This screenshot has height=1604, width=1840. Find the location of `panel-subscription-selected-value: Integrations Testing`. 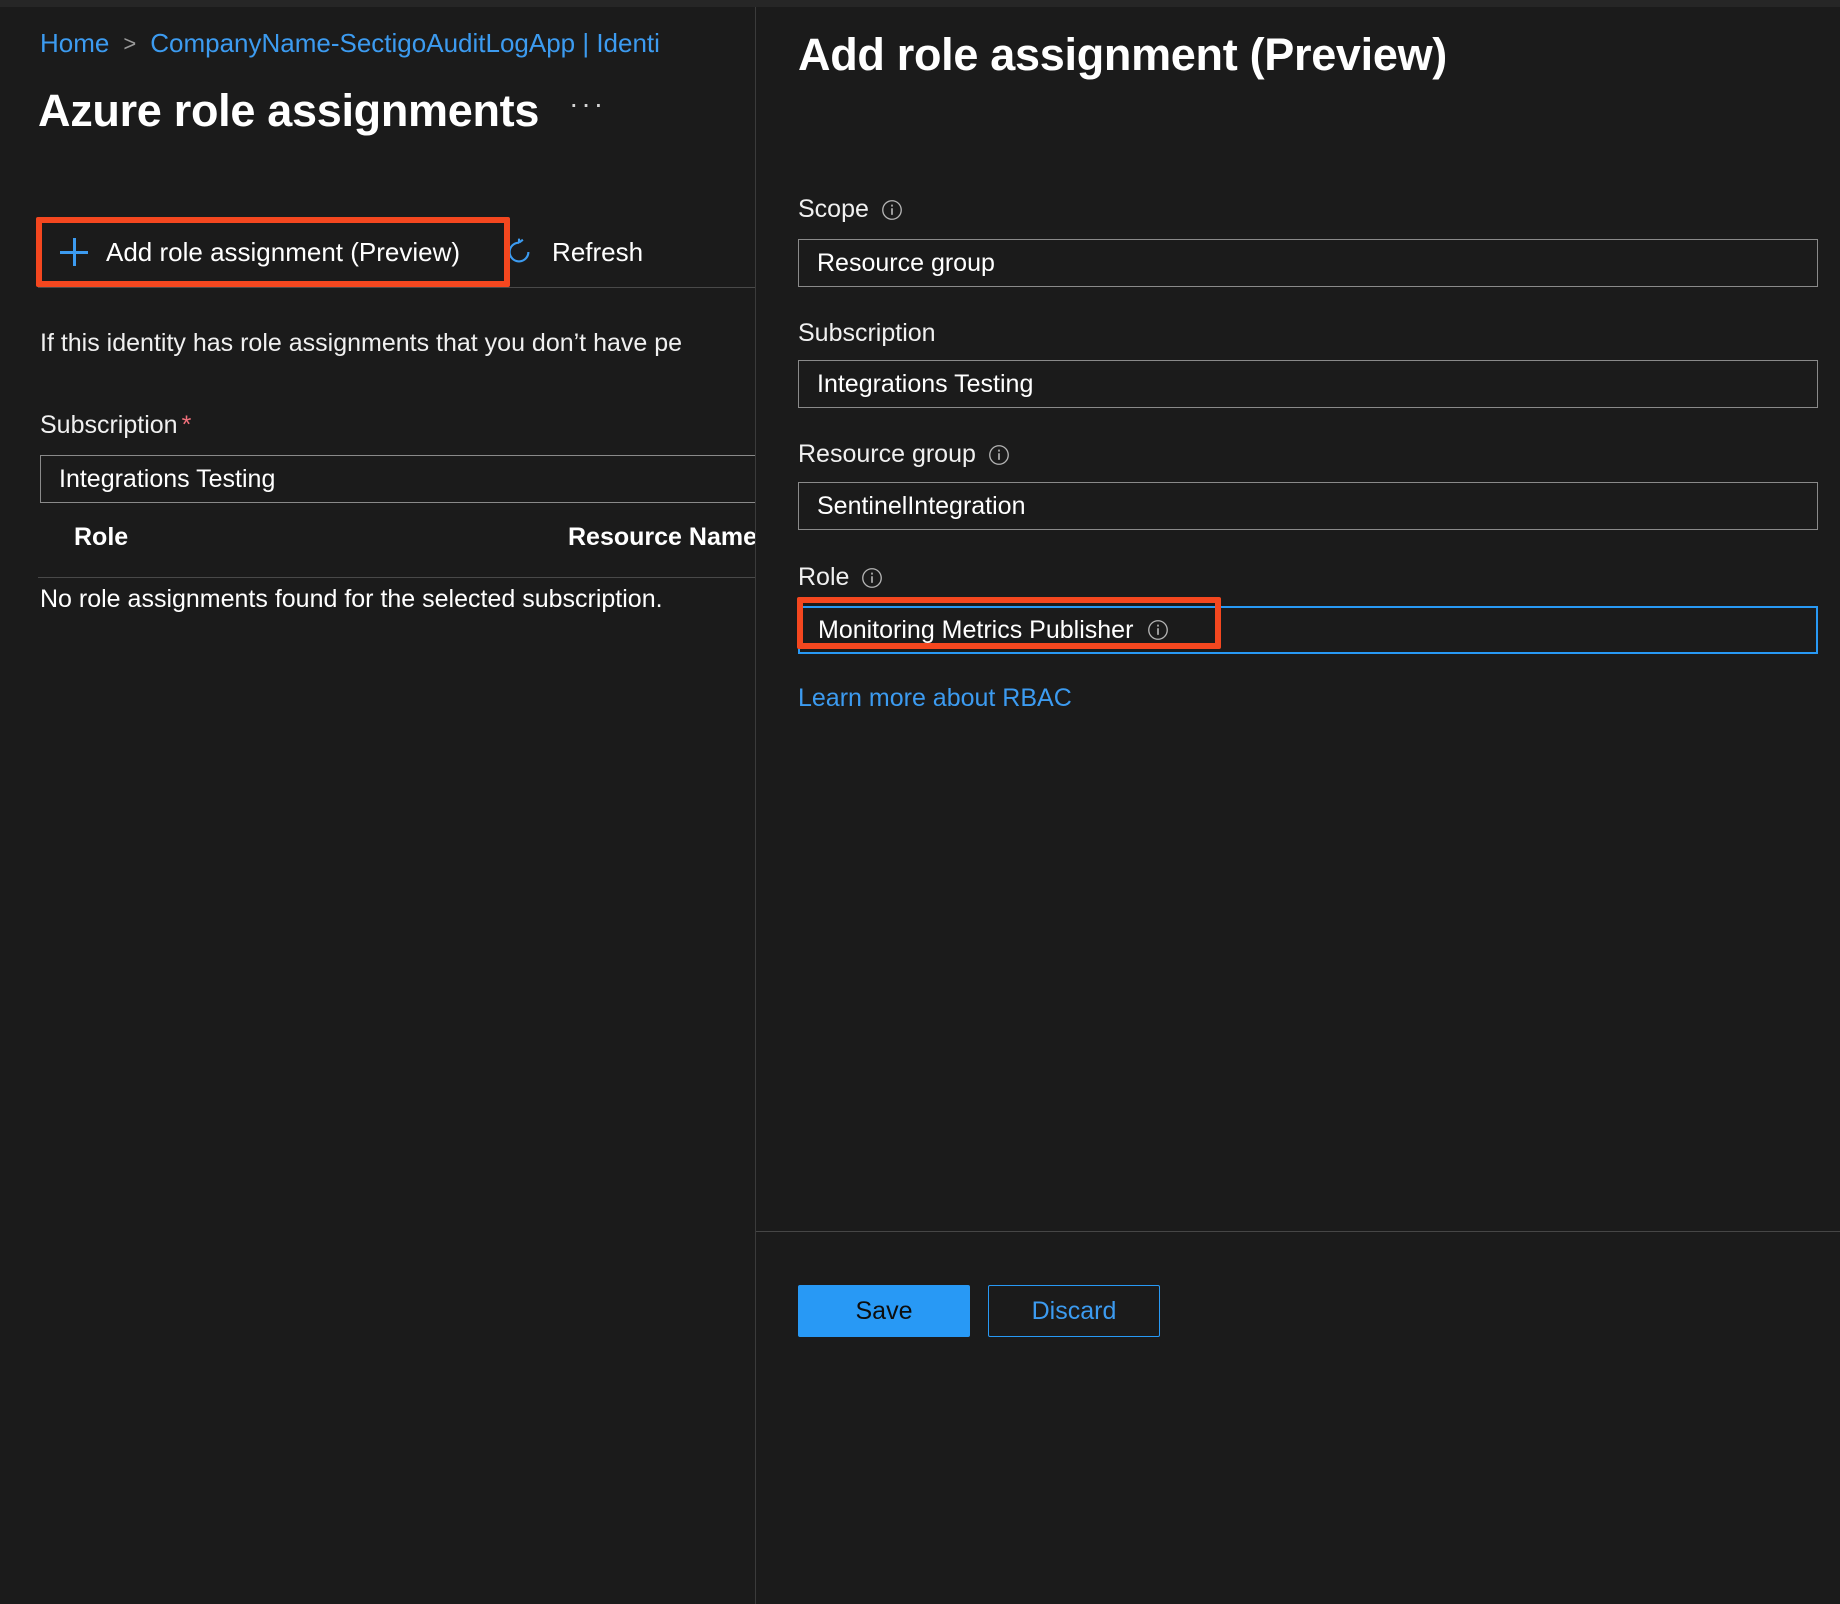

panel-subscription-selected-value: Integrations Testing is located at coordinates (925, 383).